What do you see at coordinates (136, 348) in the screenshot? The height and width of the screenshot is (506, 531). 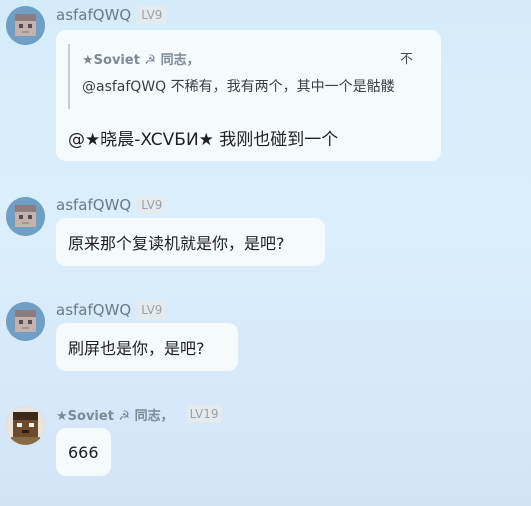 I see `message-text: 刷屏也是你，是吧?` at bounding box center [136, 348].